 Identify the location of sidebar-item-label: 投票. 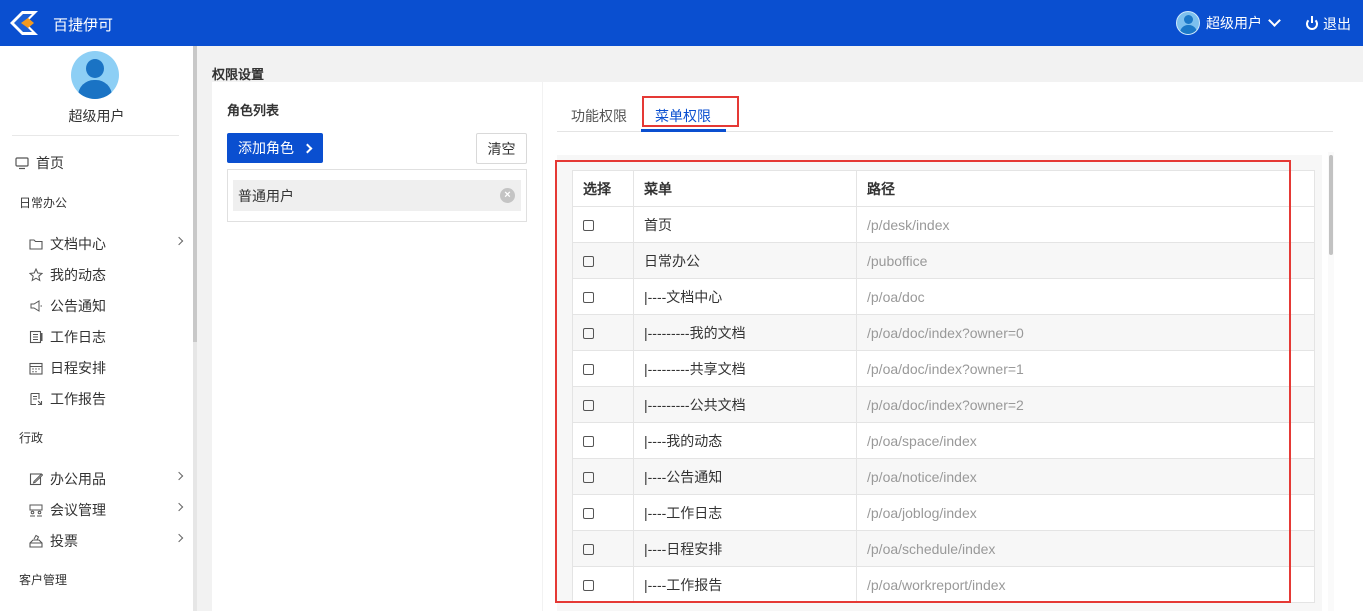
(64, 541).